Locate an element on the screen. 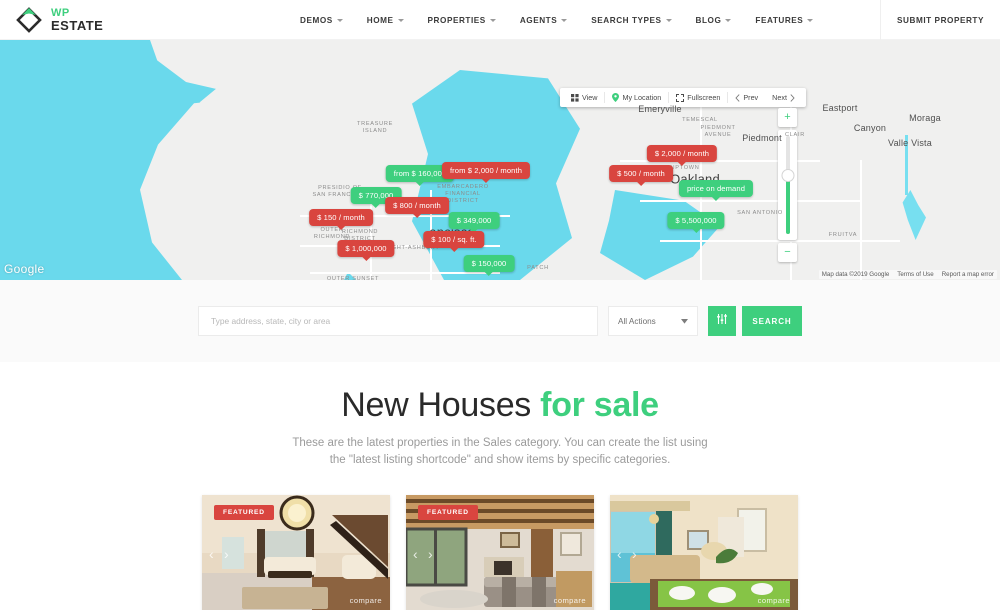  page-title-bold: for sale is located at coordinates (599, 405).